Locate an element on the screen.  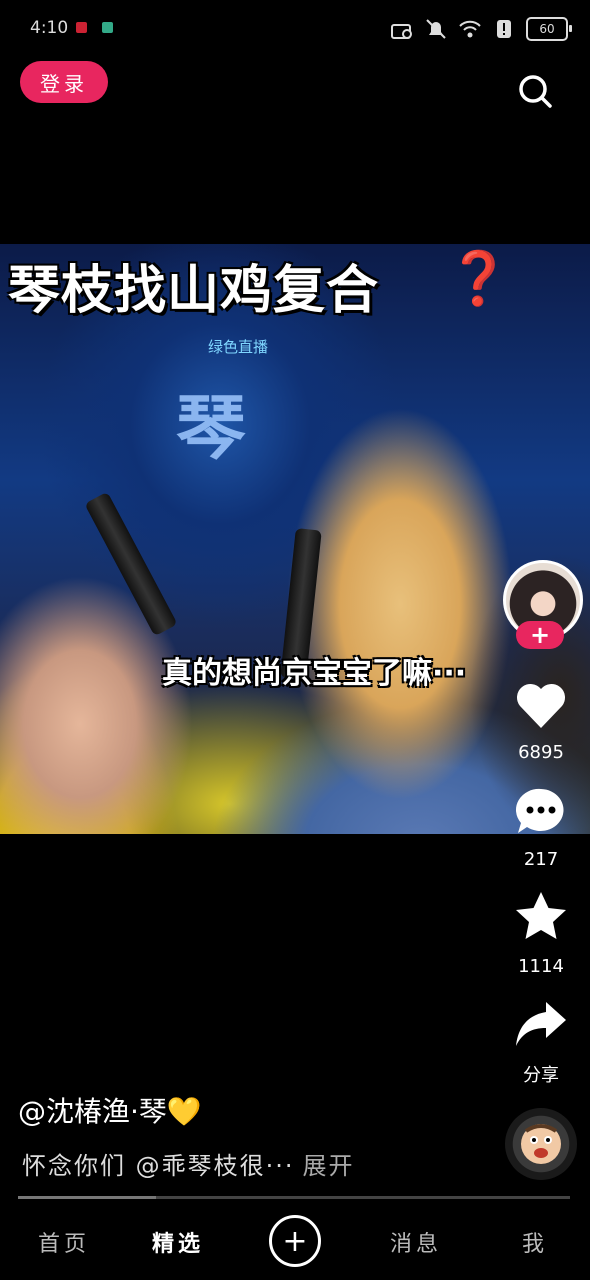
network-icon is located at coordinates (401, 31).